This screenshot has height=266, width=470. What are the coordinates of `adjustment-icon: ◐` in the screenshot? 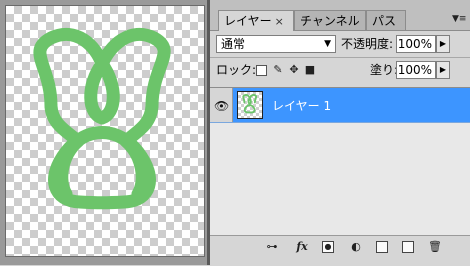 It's located at (356, 247).